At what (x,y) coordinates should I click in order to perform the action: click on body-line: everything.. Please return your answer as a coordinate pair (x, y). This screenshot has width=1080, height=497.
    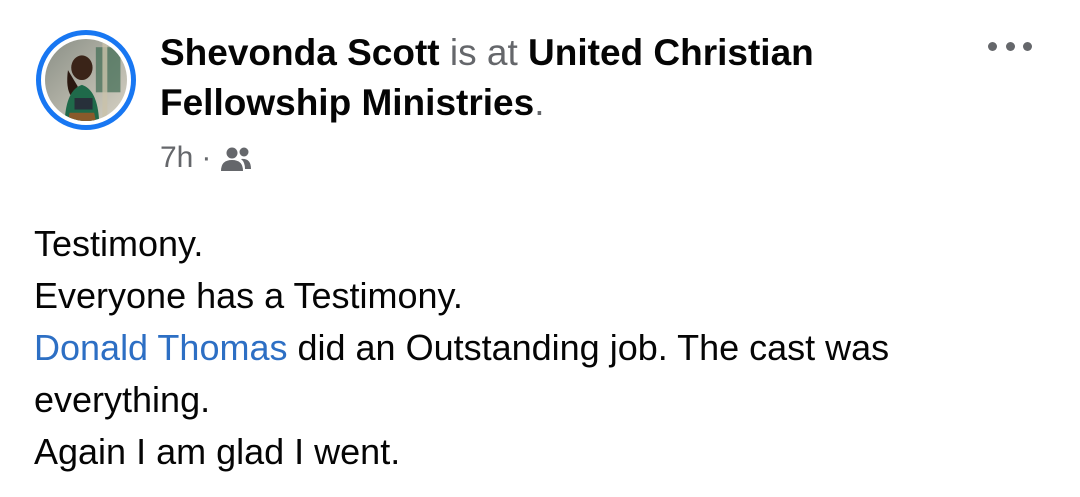
    Looking at the image, I should click on (122, 399).